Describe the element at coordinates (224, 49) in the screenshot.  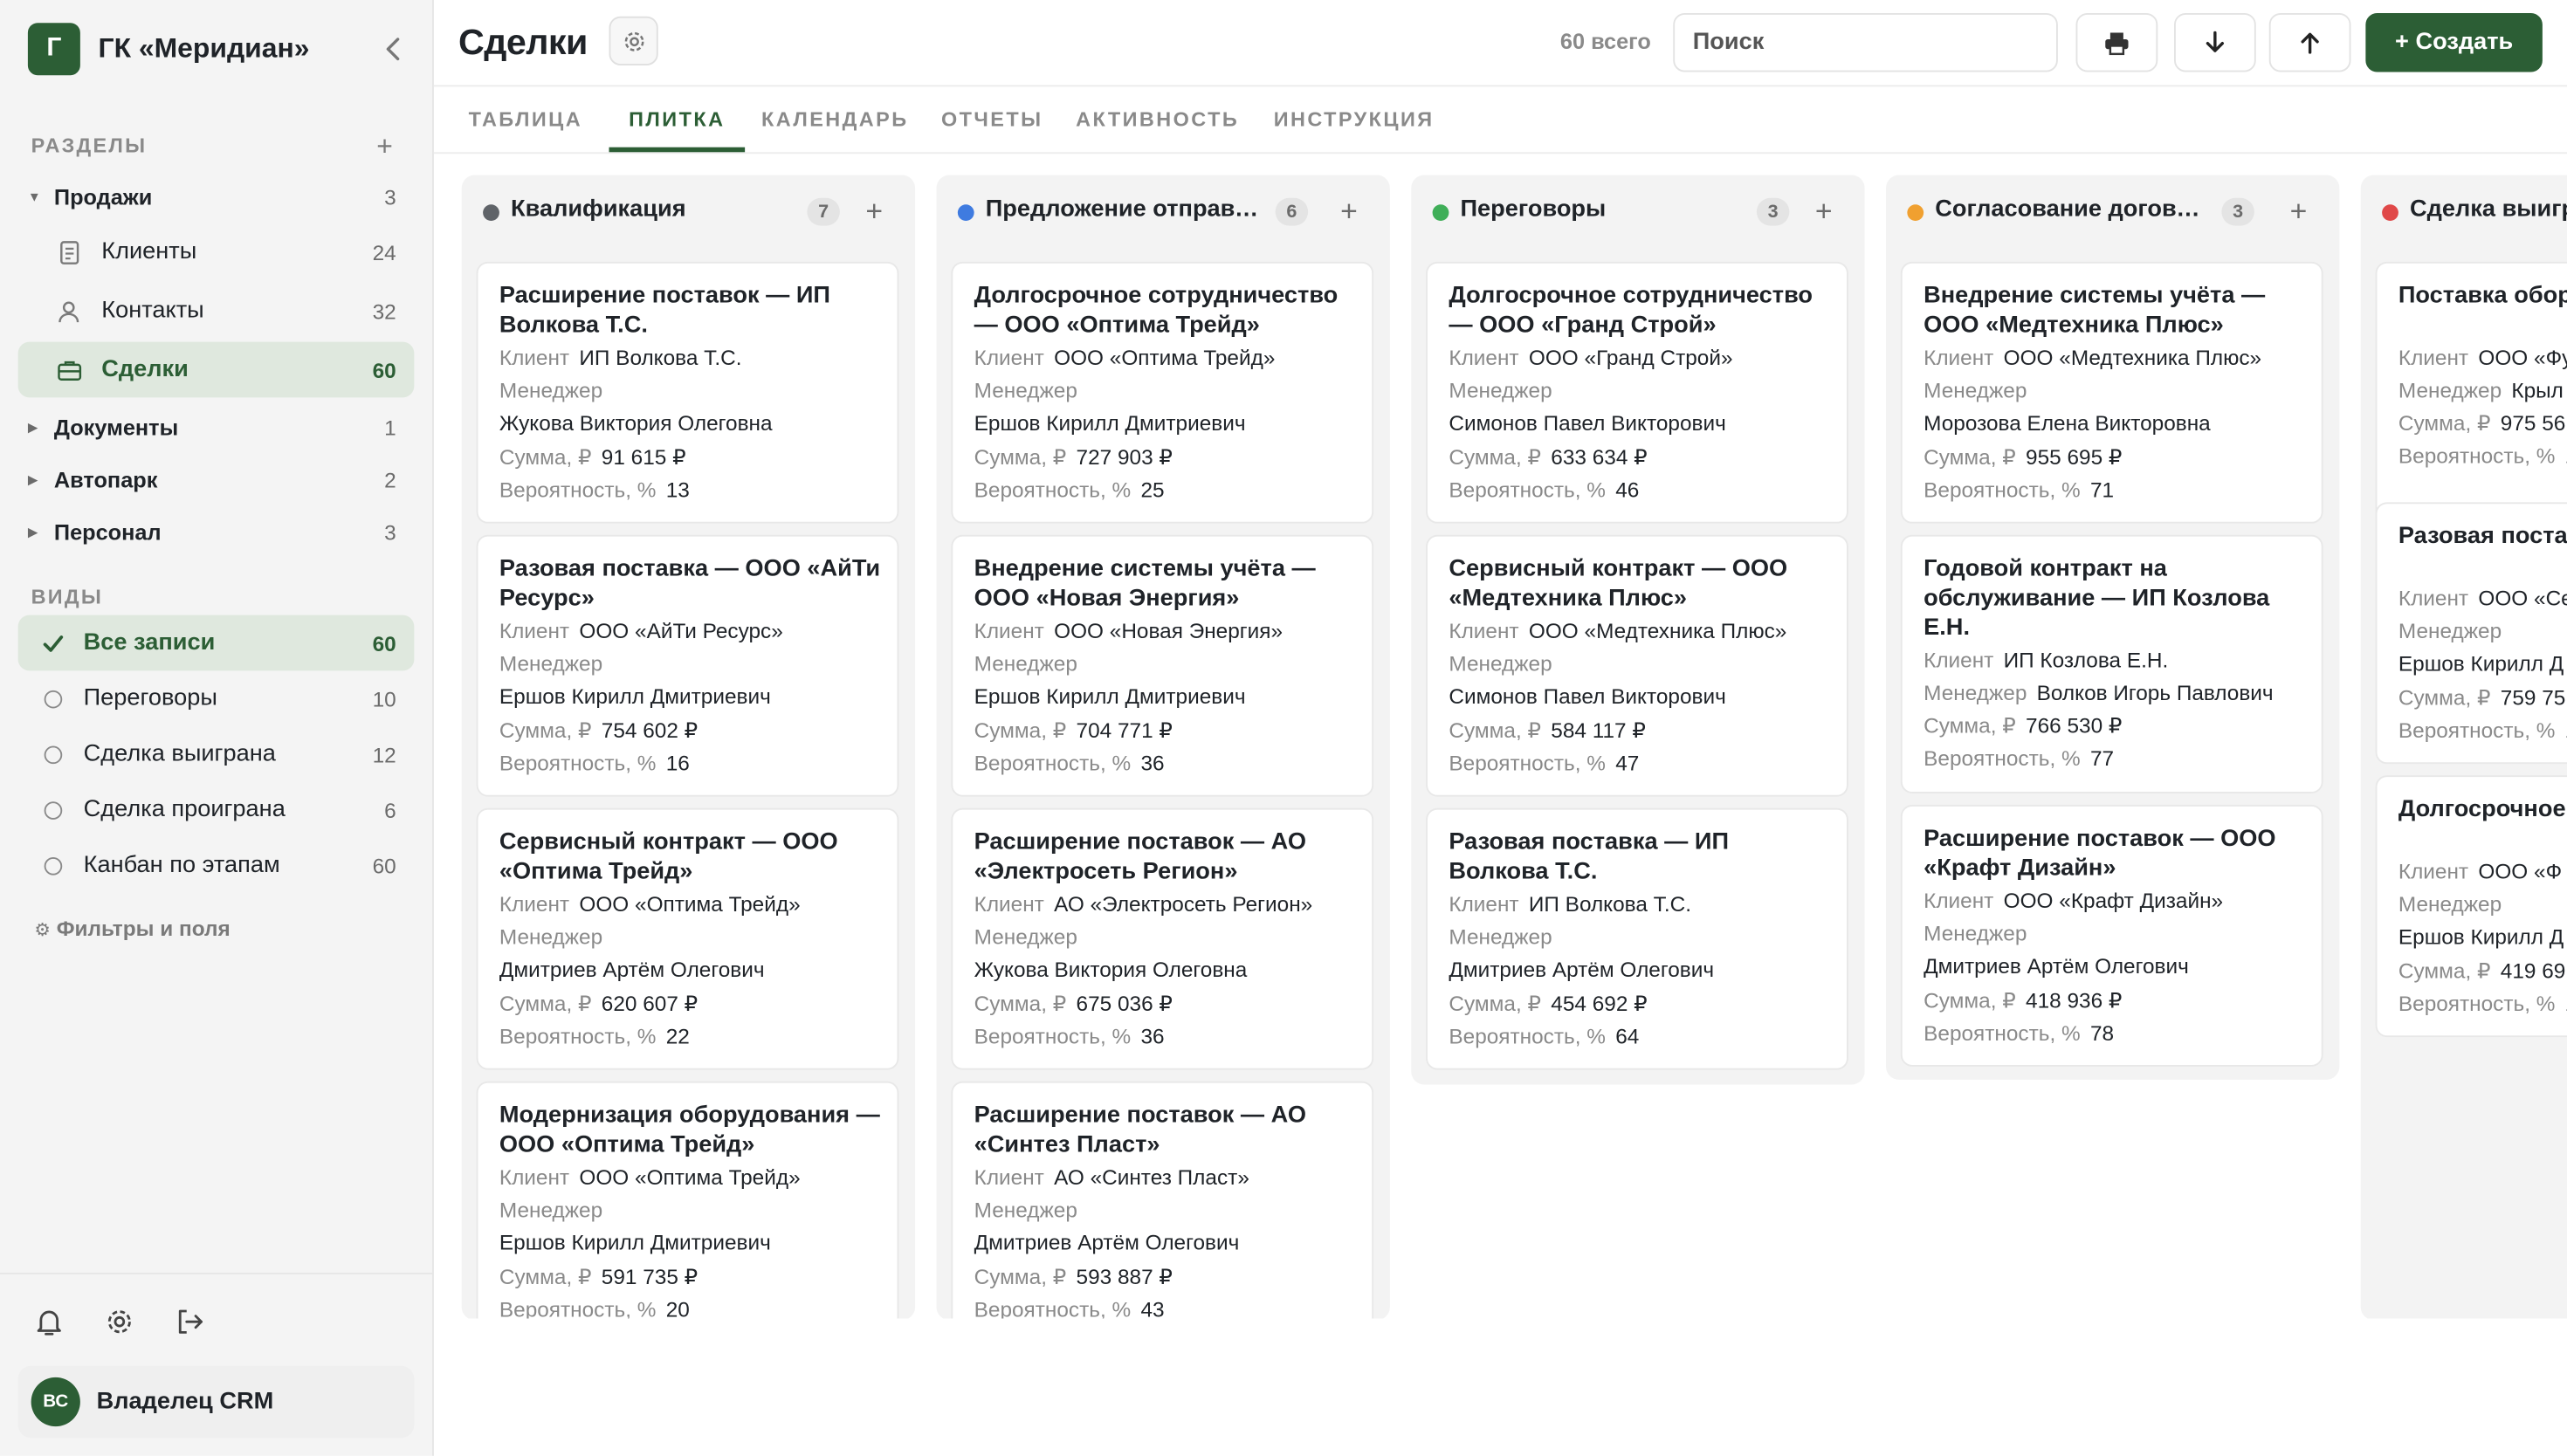
I see `brand: Г ГК «Меридиан»` at that location.